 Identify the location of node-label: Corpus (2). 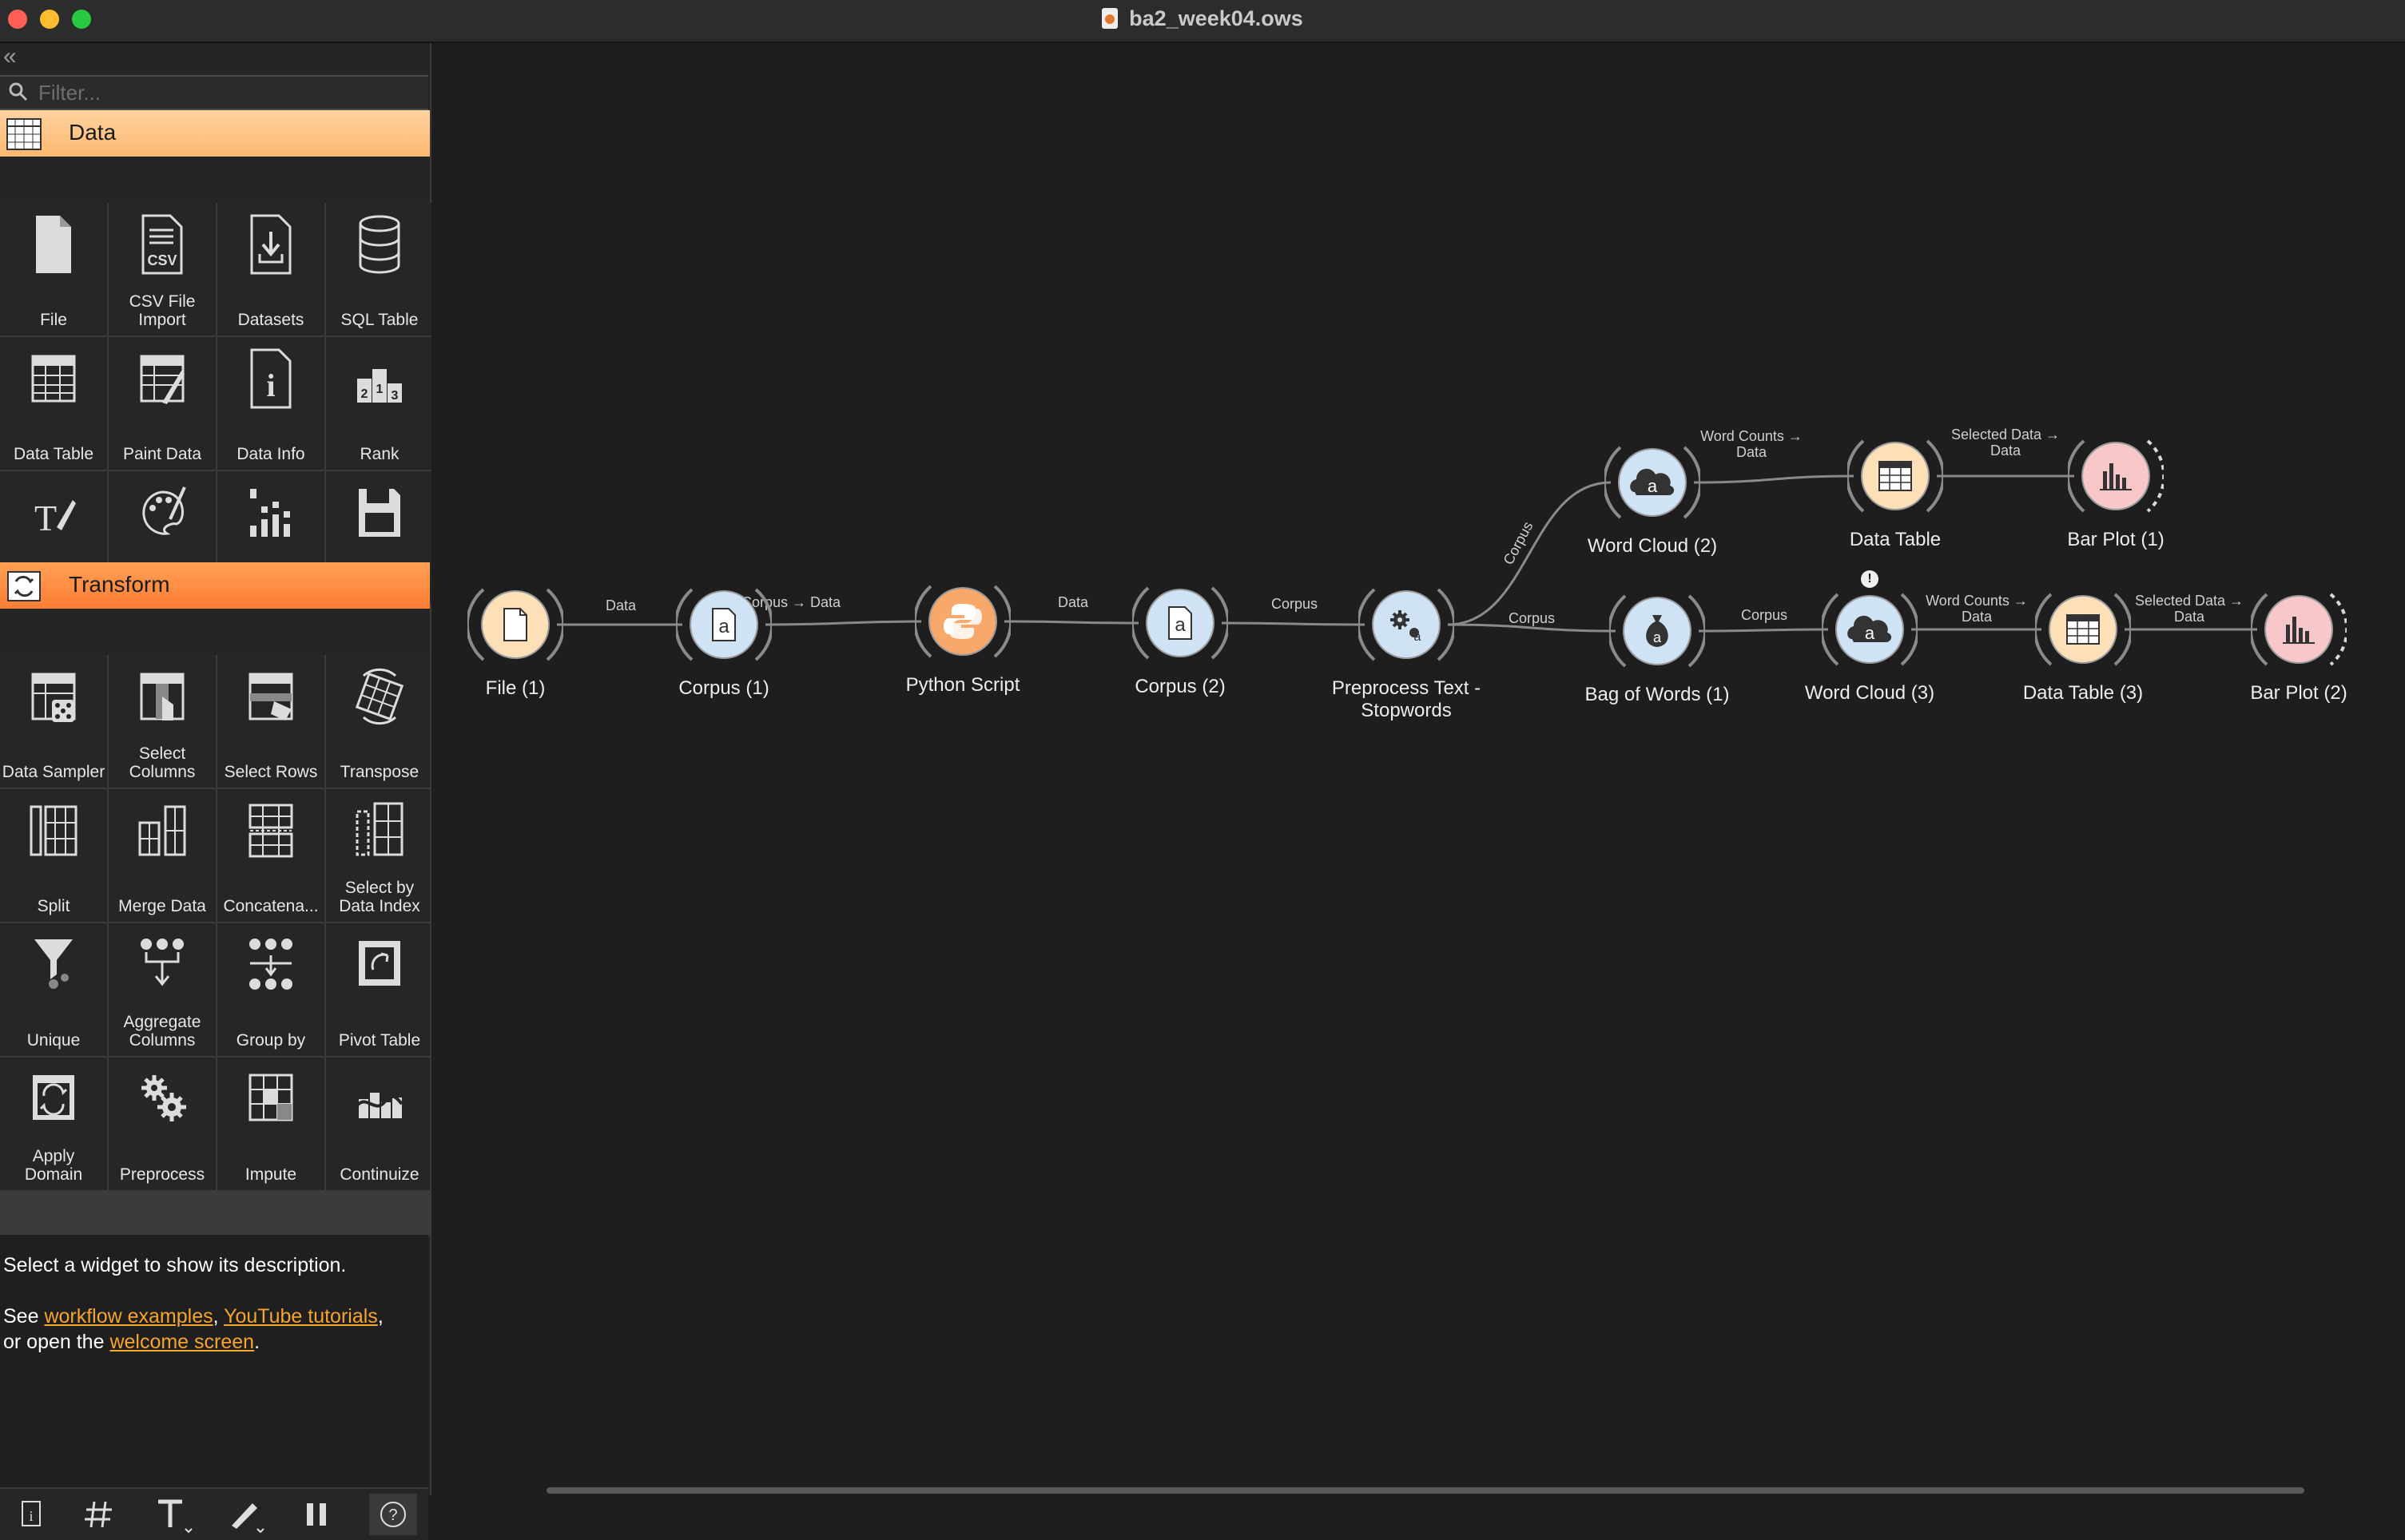
(1180, 686).